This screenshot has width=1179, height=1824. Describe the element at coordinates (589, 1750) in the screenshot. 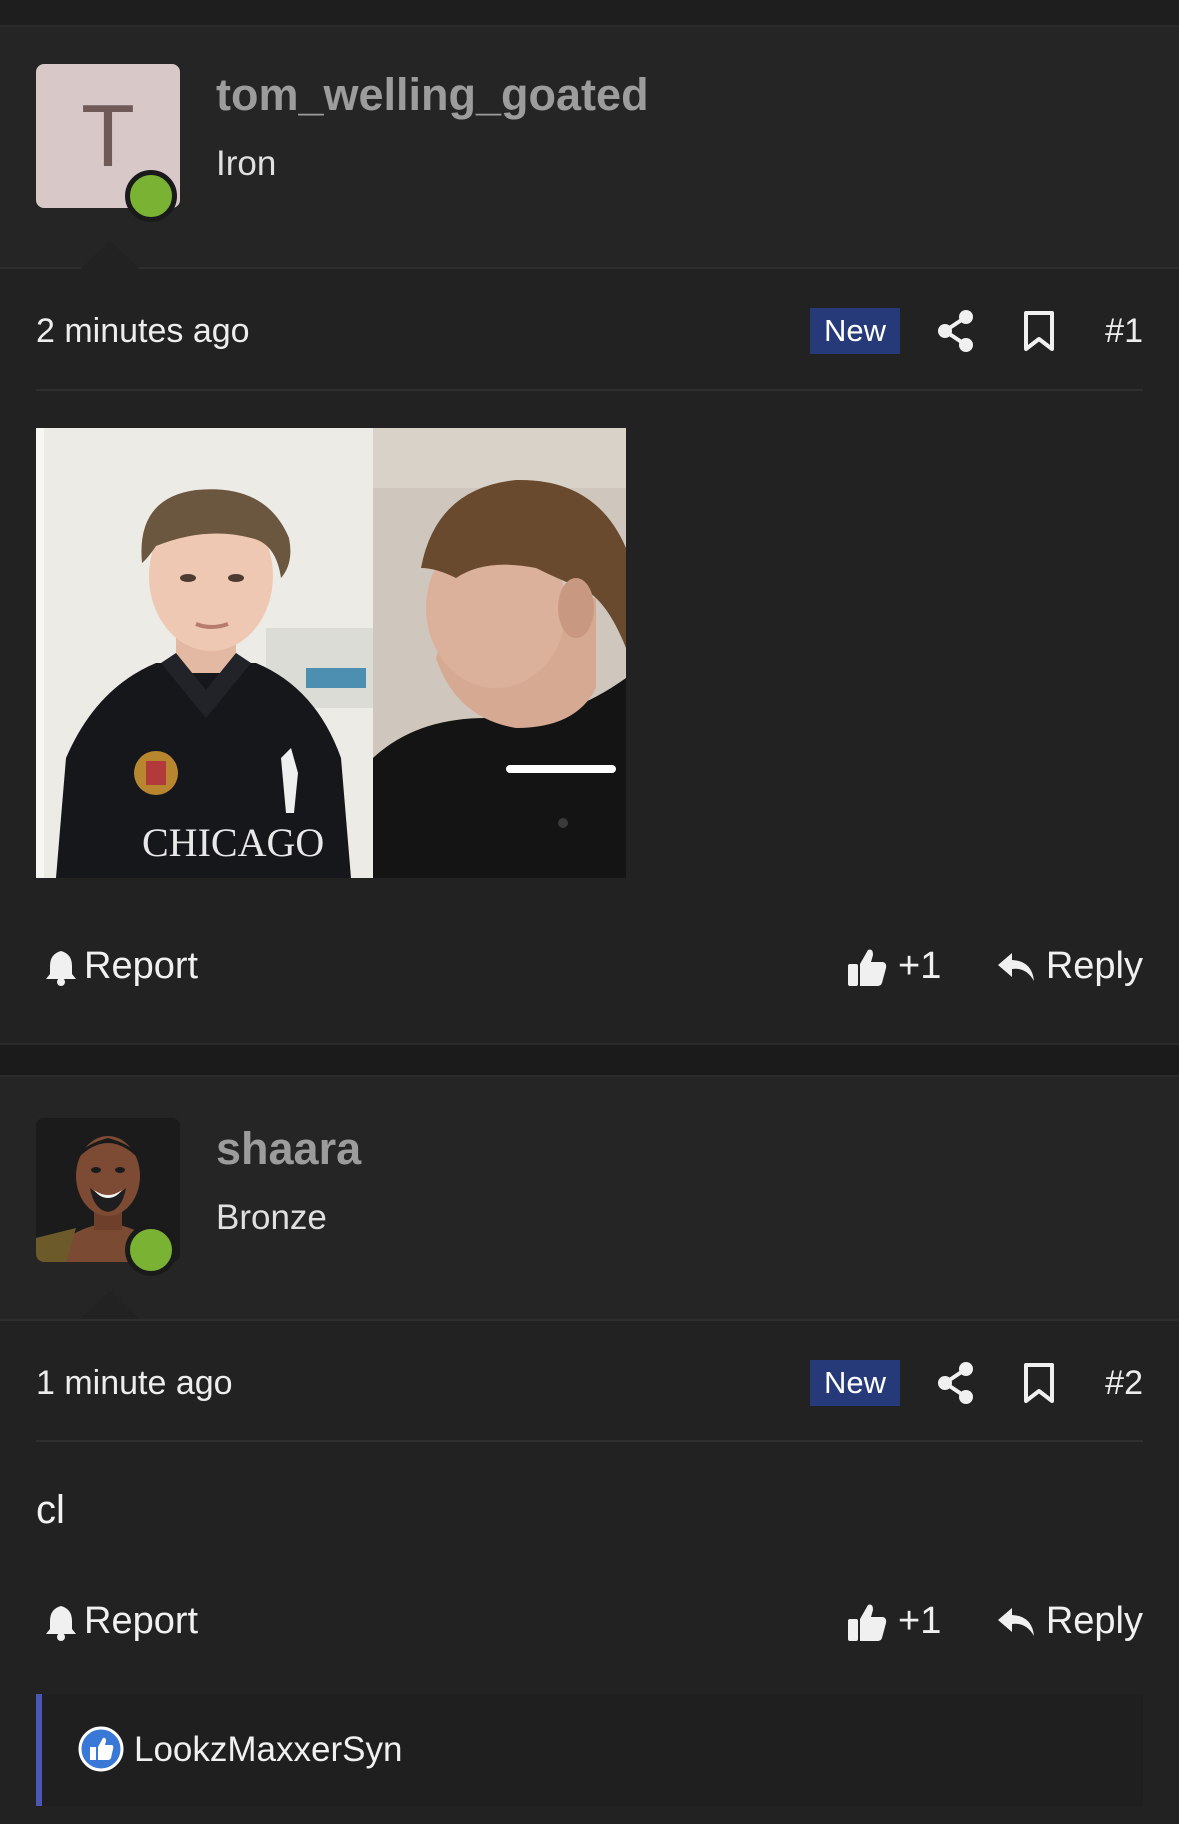

I see `reactions-box: LookzMaxxerSyn` at that location.